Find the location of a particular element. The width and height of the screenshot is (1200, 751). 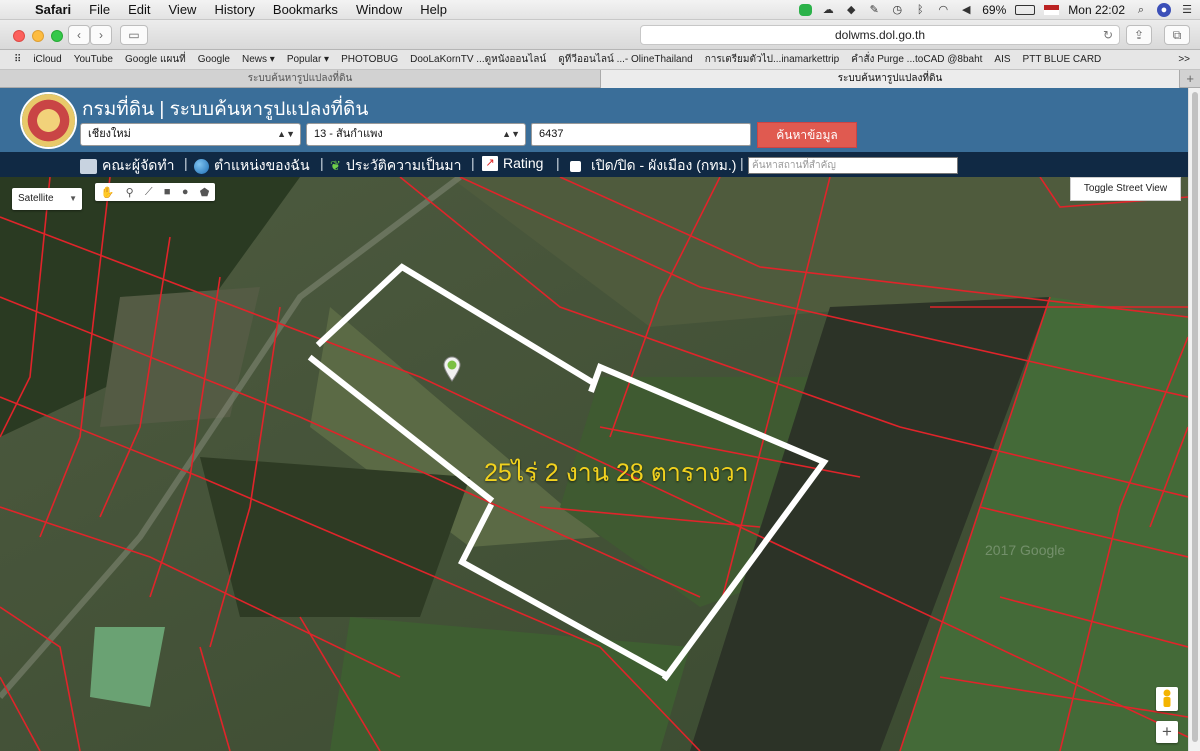

globe-icon is located at coordinates (201, 166).